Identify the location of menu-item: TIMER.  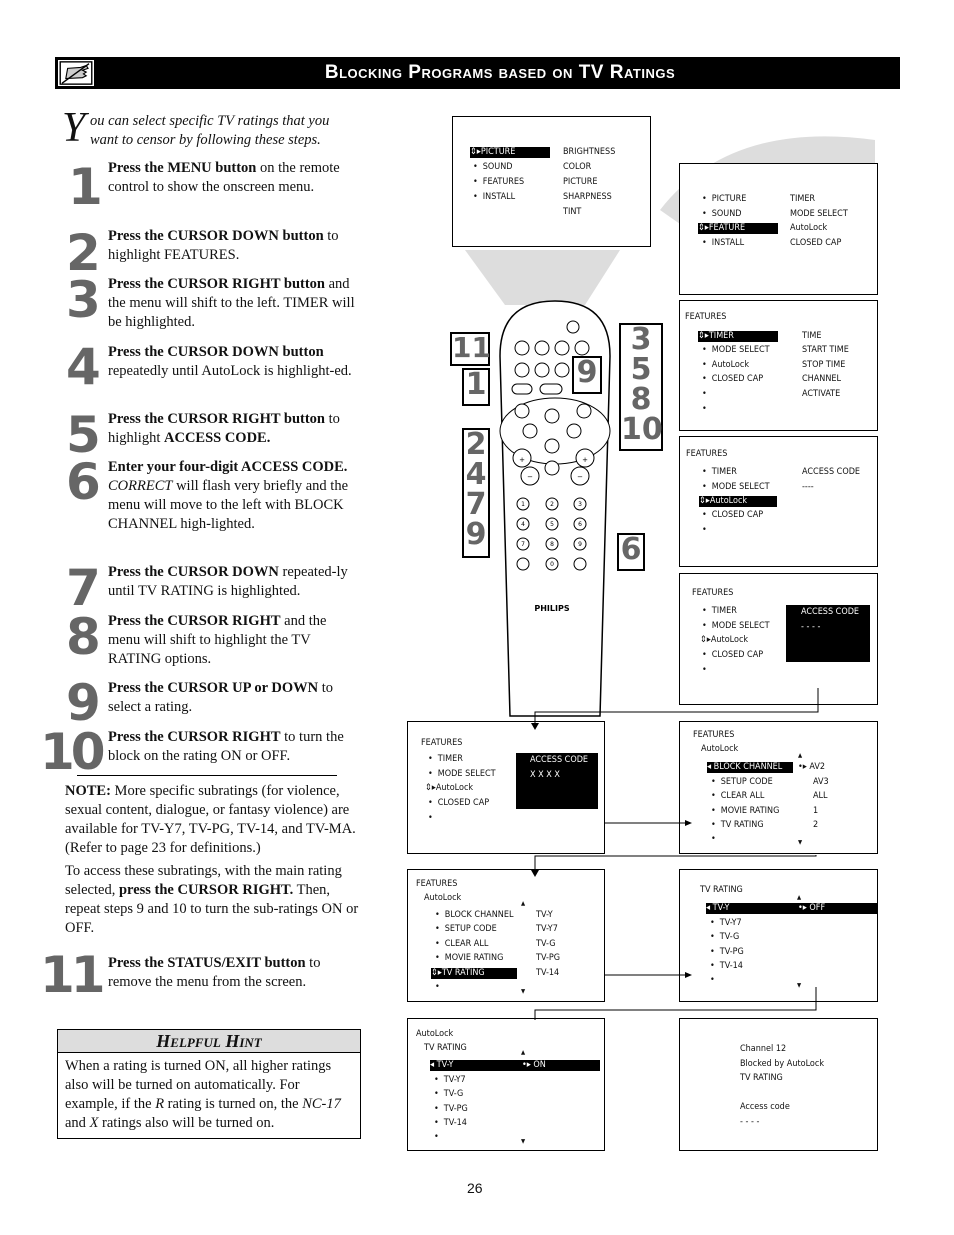
(719, 472).